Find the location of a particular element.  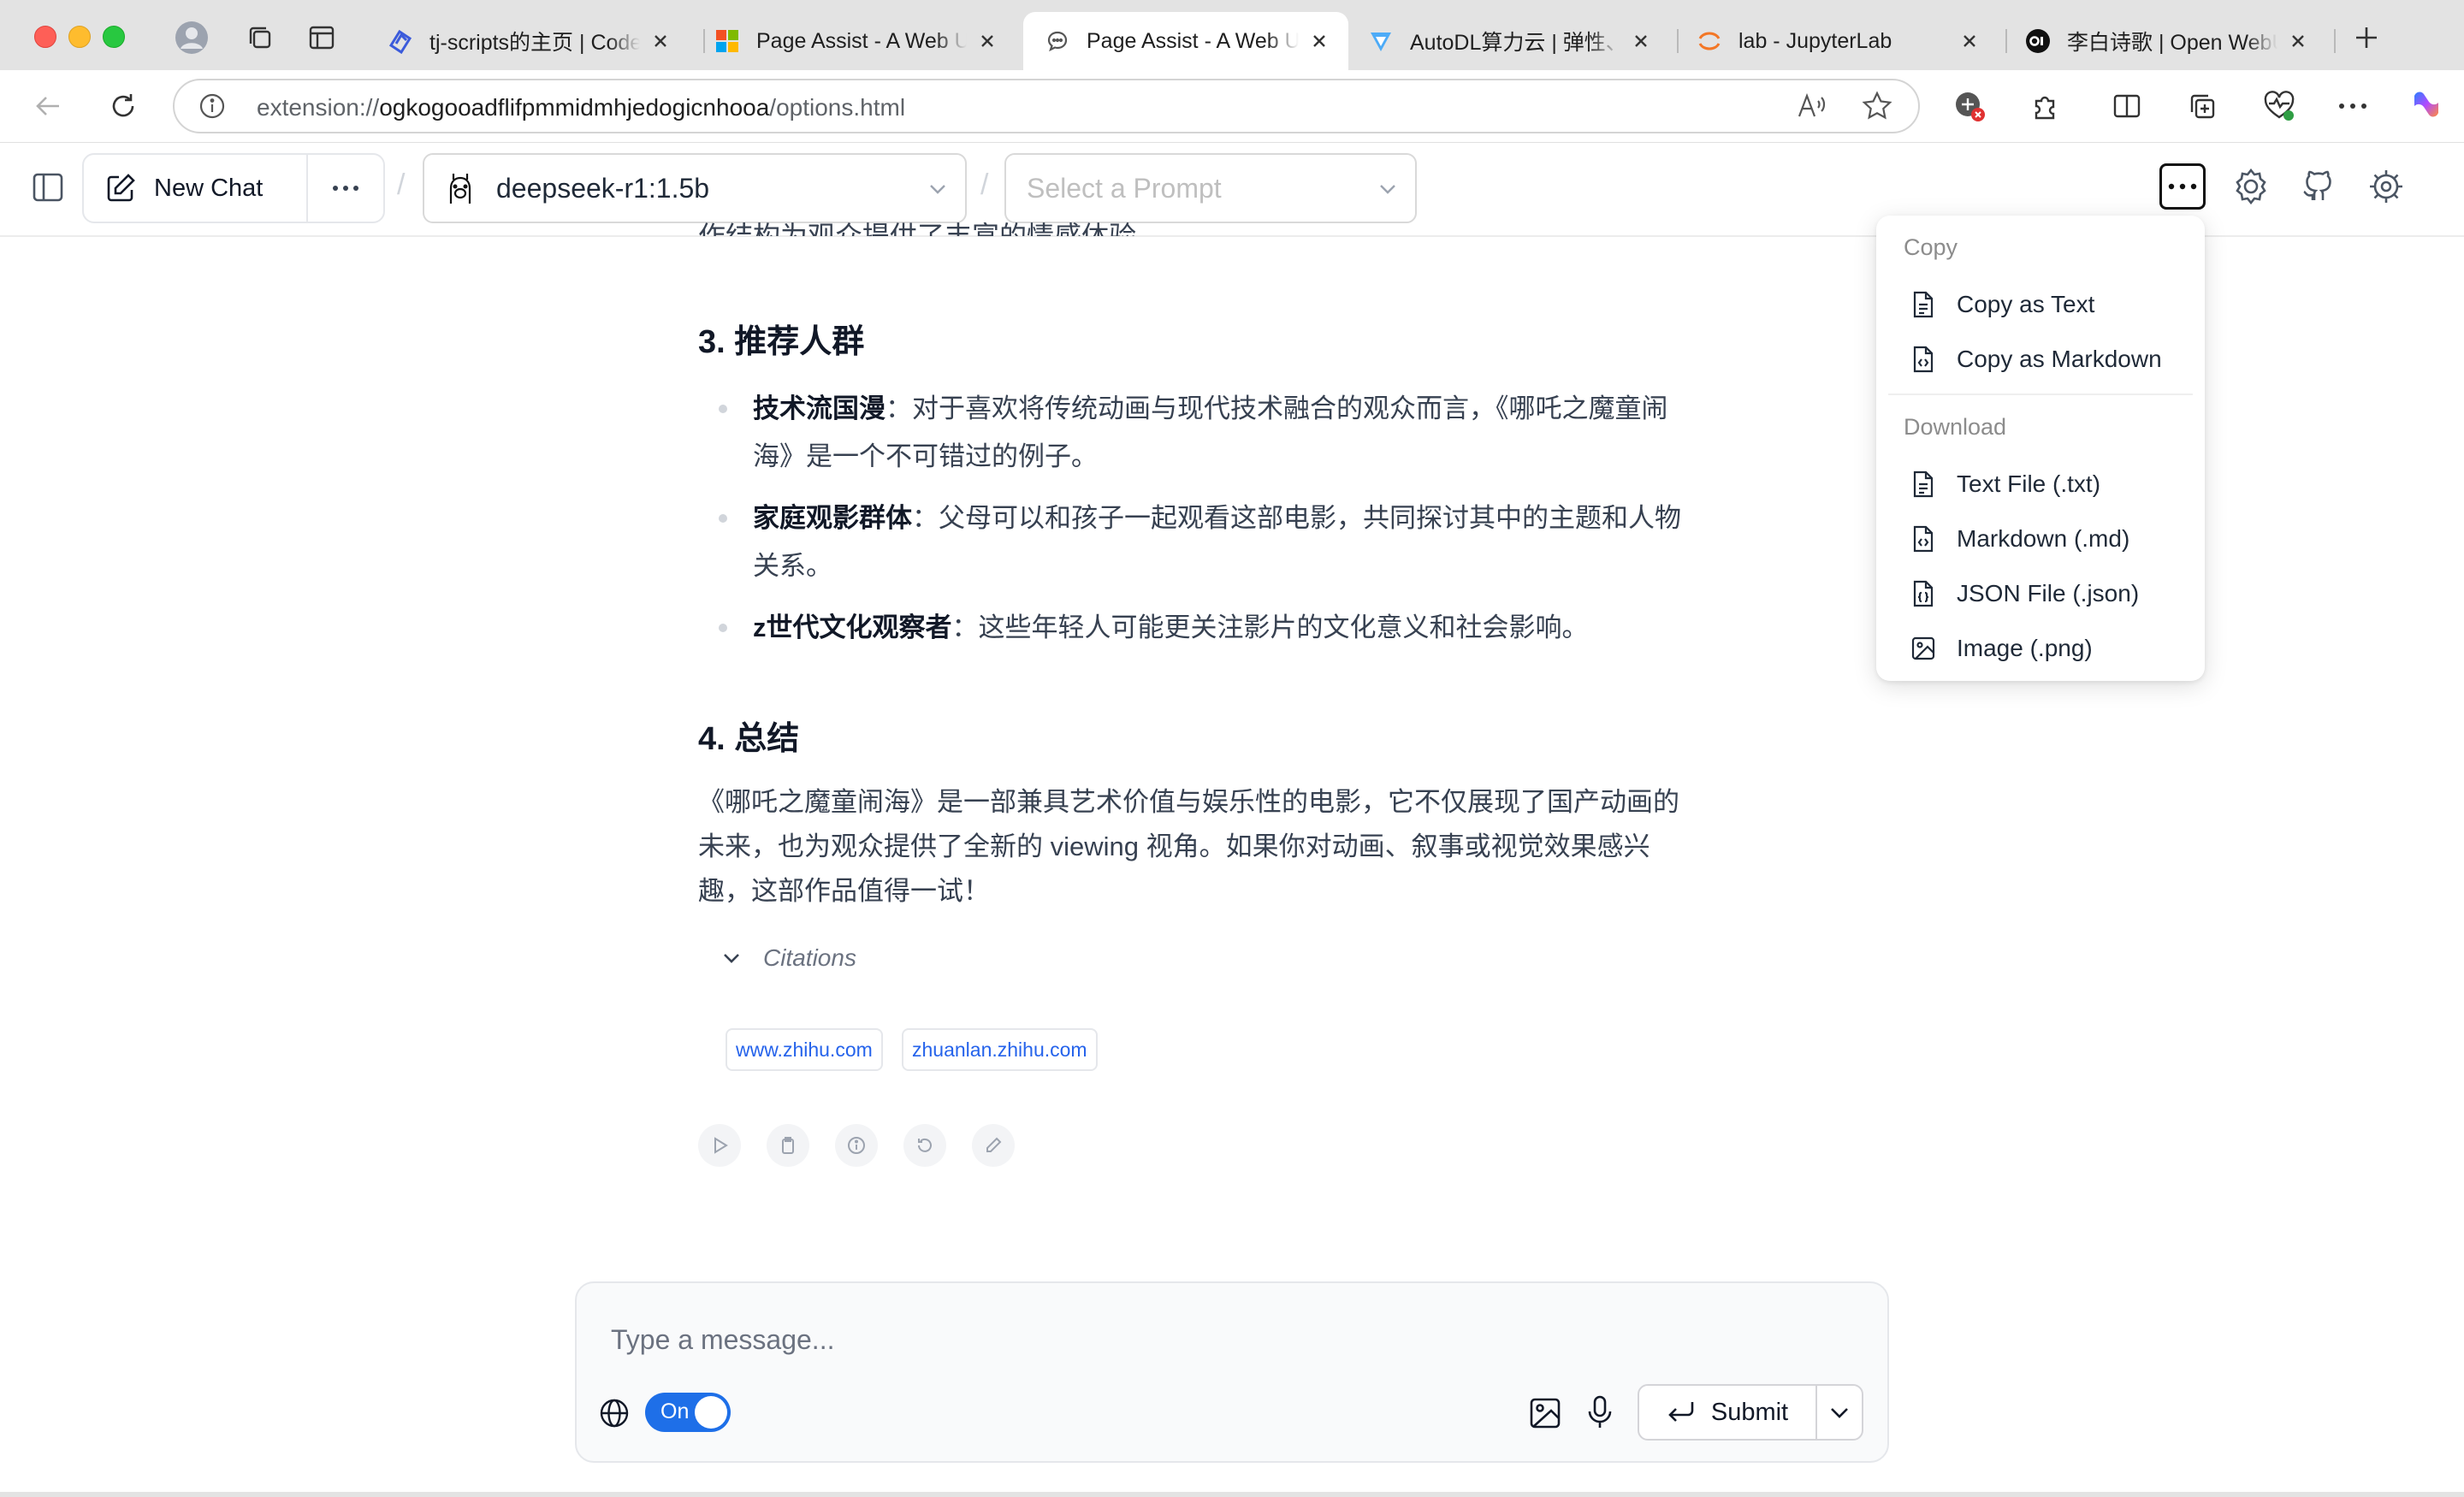

window-minimize-button is located at coordinates (79, 37).